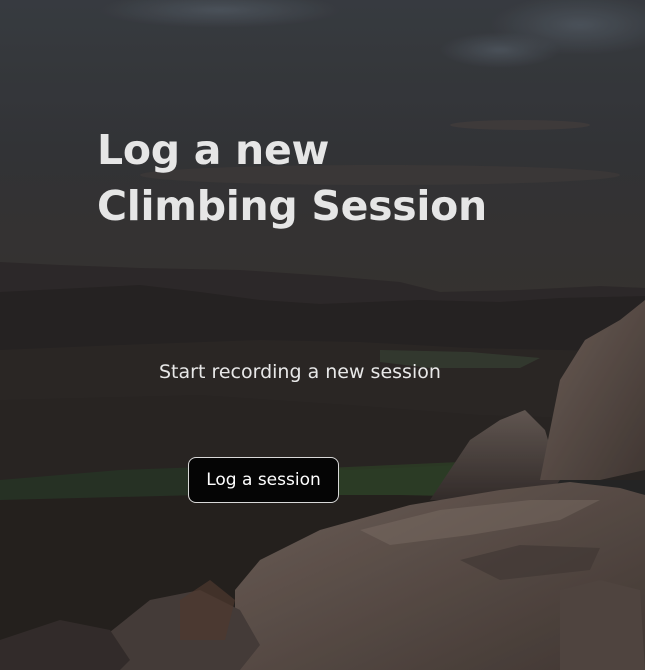 Image resolution: width=645 pixels, height=670 pixels. What do you see at coordinates (263, 480) in the screenshot?
I see `log-session-button: Log a session` at bounding box center [263, 480].